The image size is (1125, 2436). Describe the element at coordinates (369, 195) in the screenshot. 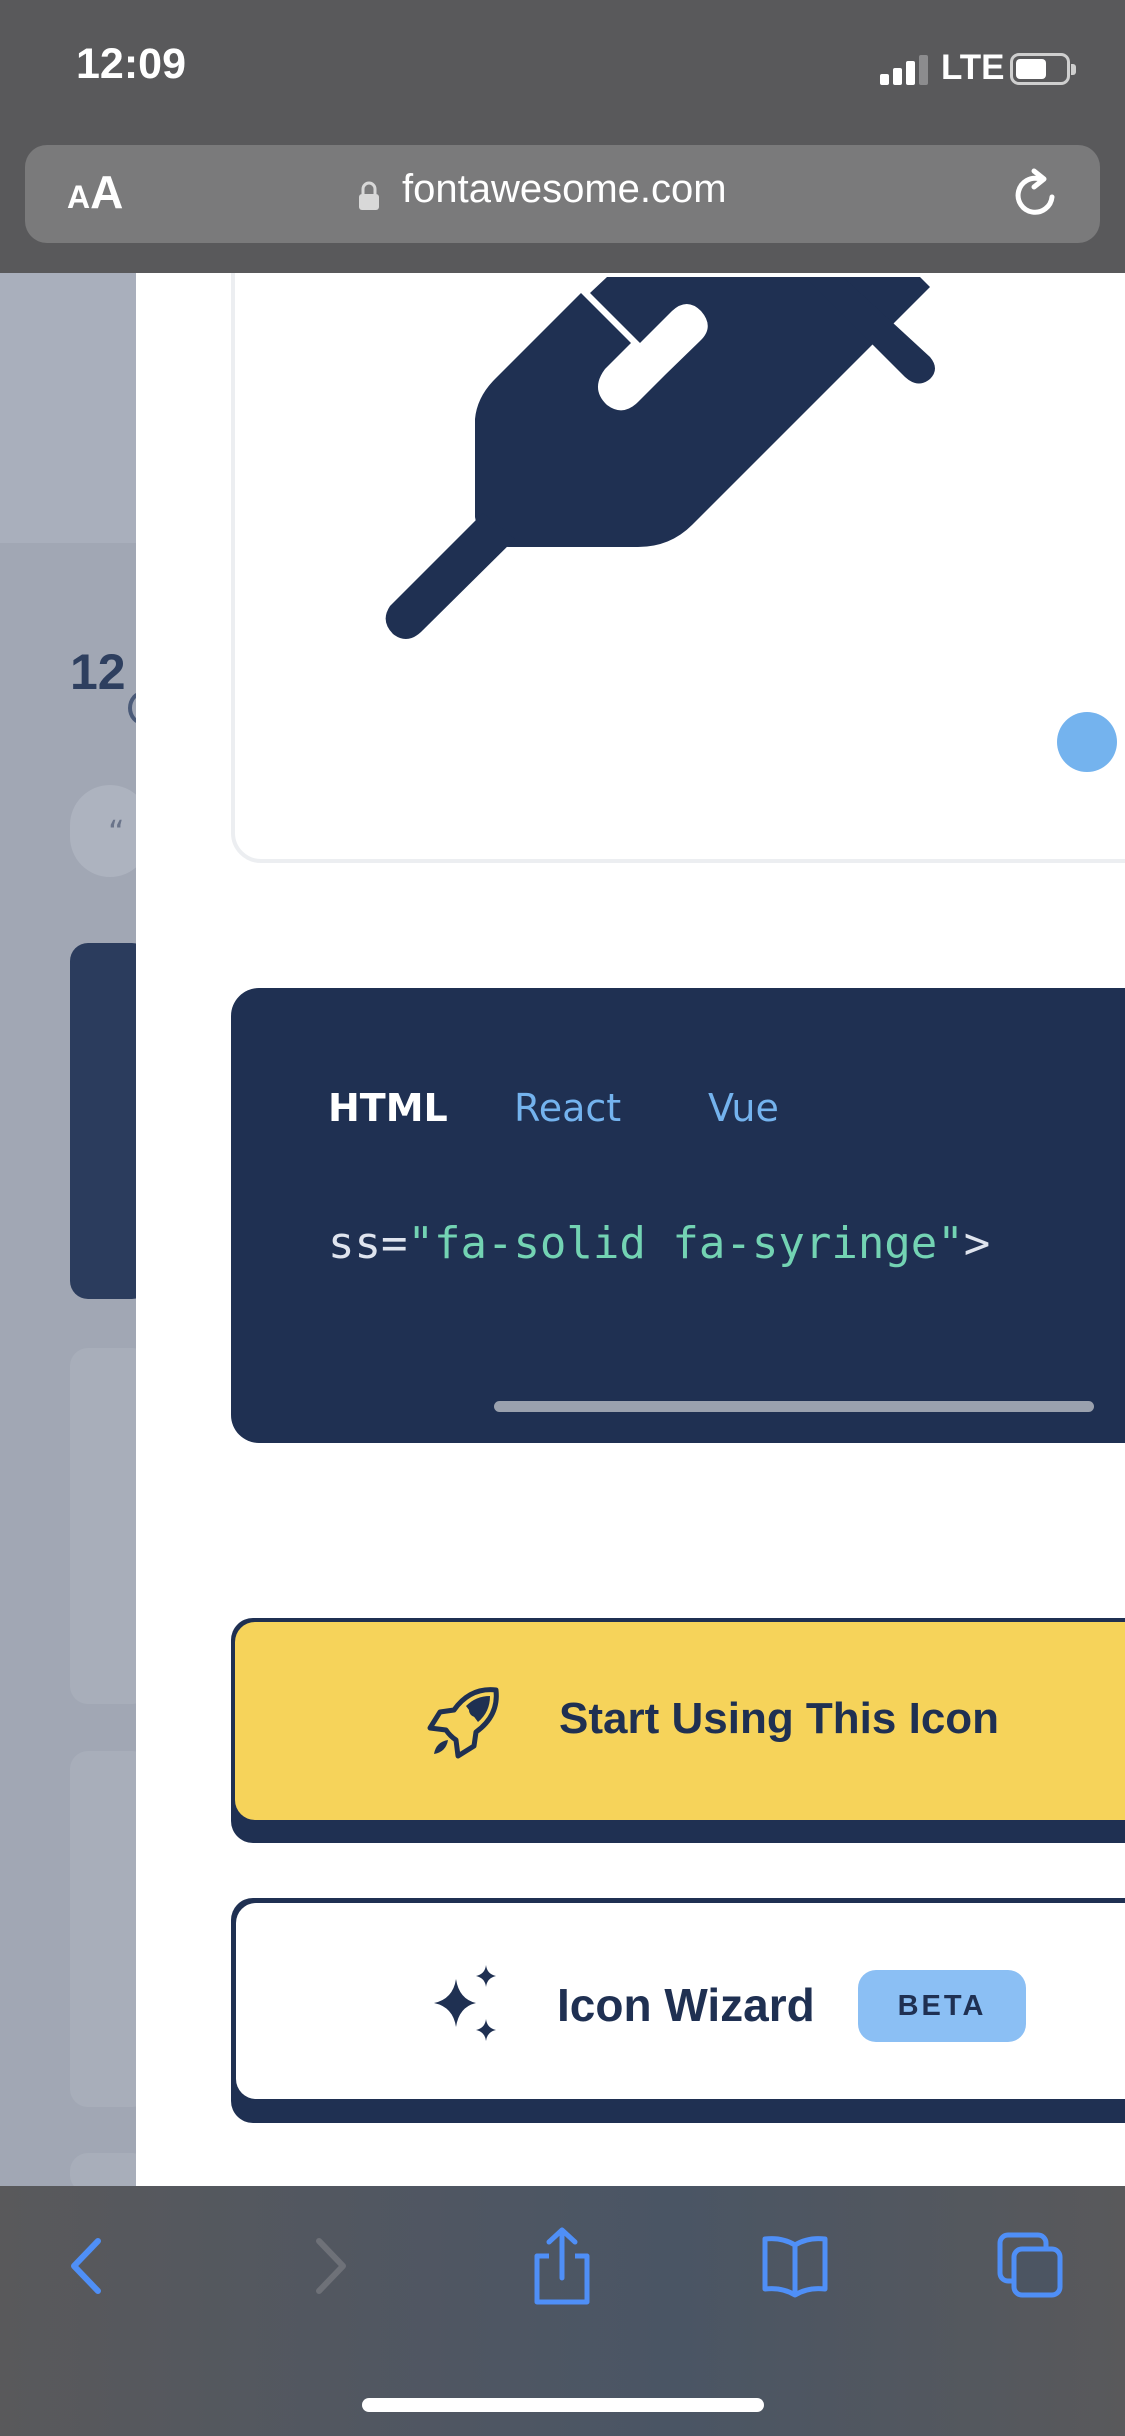

I see `lock-icon` at that location.